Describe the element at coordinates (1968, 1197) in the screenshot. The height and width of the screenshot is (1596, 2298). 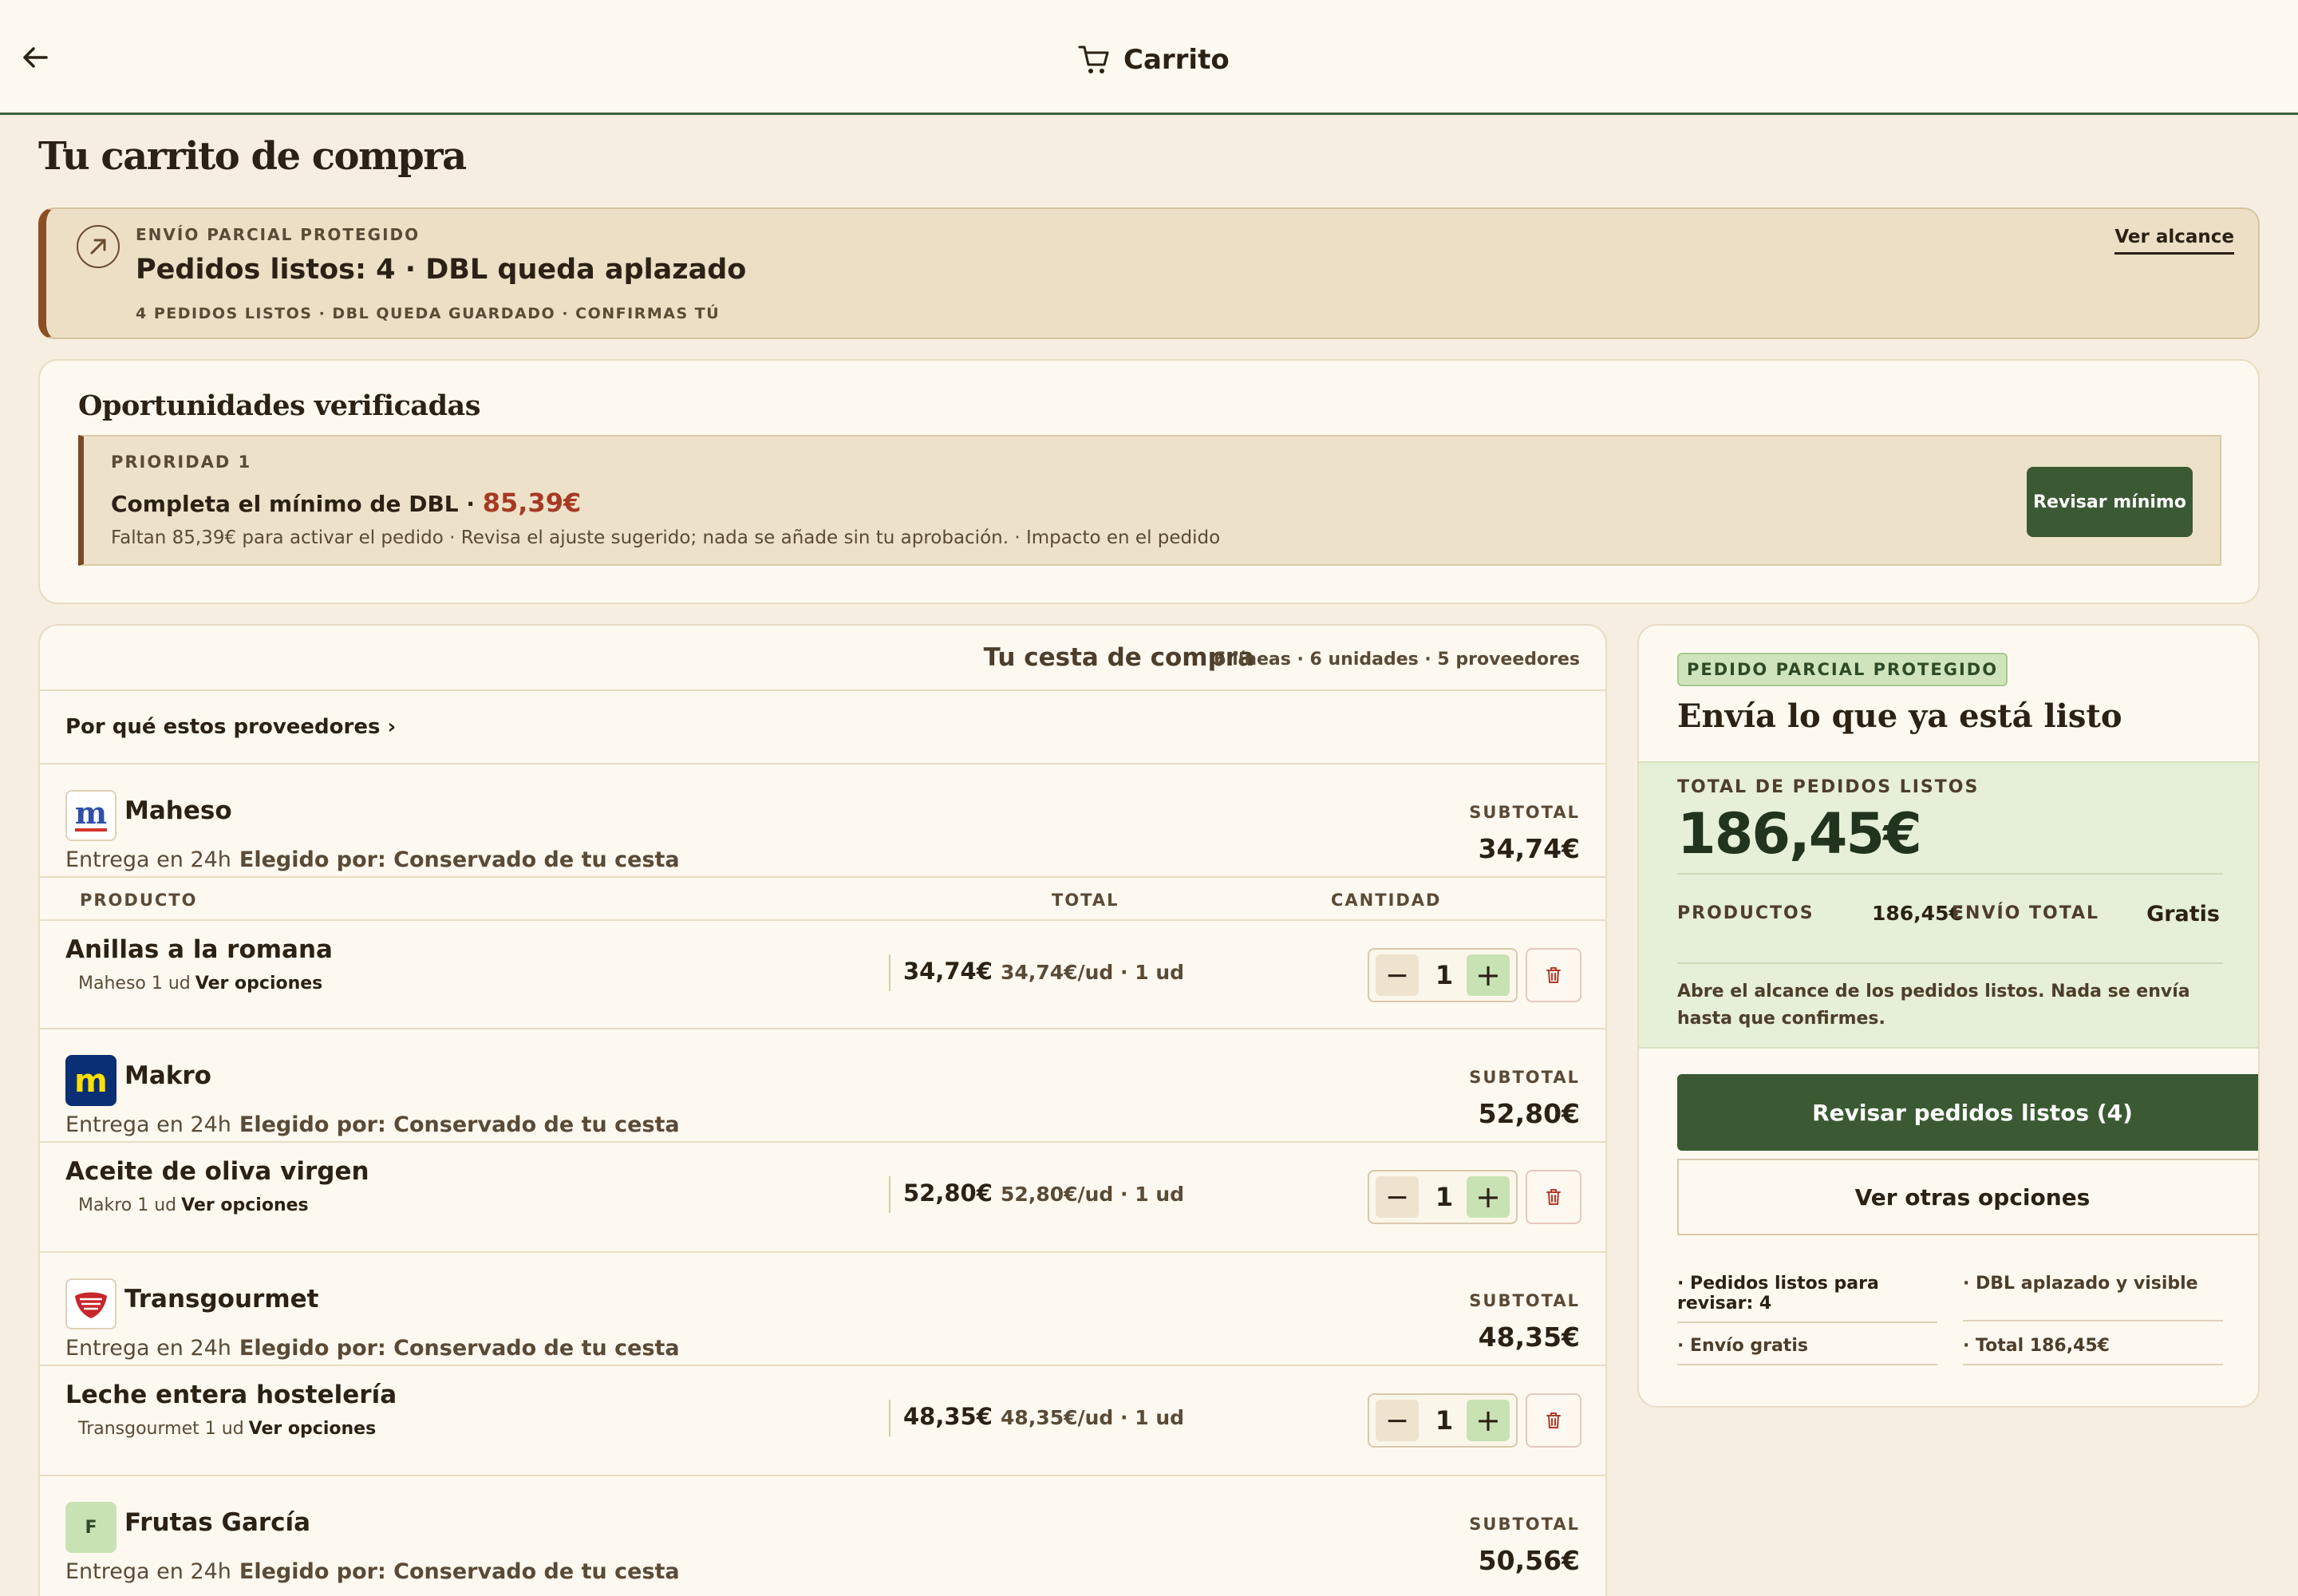
I see `other-options-button: Ver otras opciones` at that location.